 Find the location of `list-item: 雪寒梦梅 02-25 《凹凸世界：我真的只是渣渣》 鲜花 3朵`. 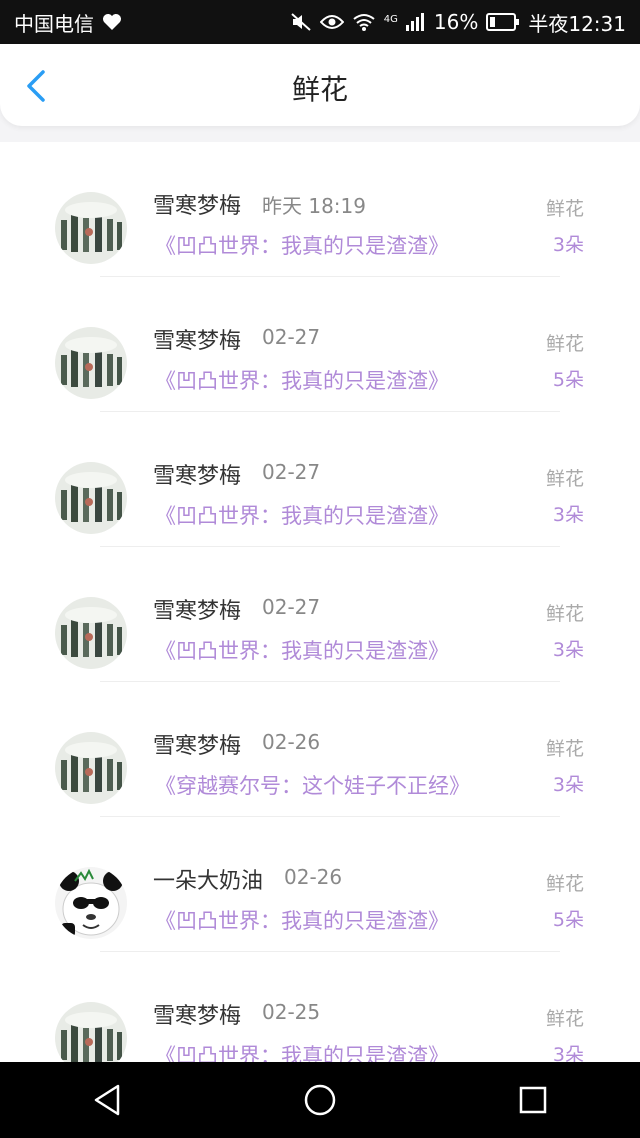

list-item: 雪寒梦梅 02-25 《凹凸世界：我真的只是渣渣》 鲜花 3朵 is located at coordinates (320, 1007).